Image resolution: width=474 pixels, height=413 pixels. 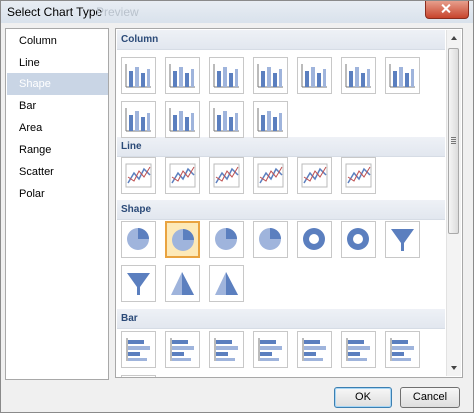 I want to click on window-title: Select Chart Type, so click(x=55, y=12).